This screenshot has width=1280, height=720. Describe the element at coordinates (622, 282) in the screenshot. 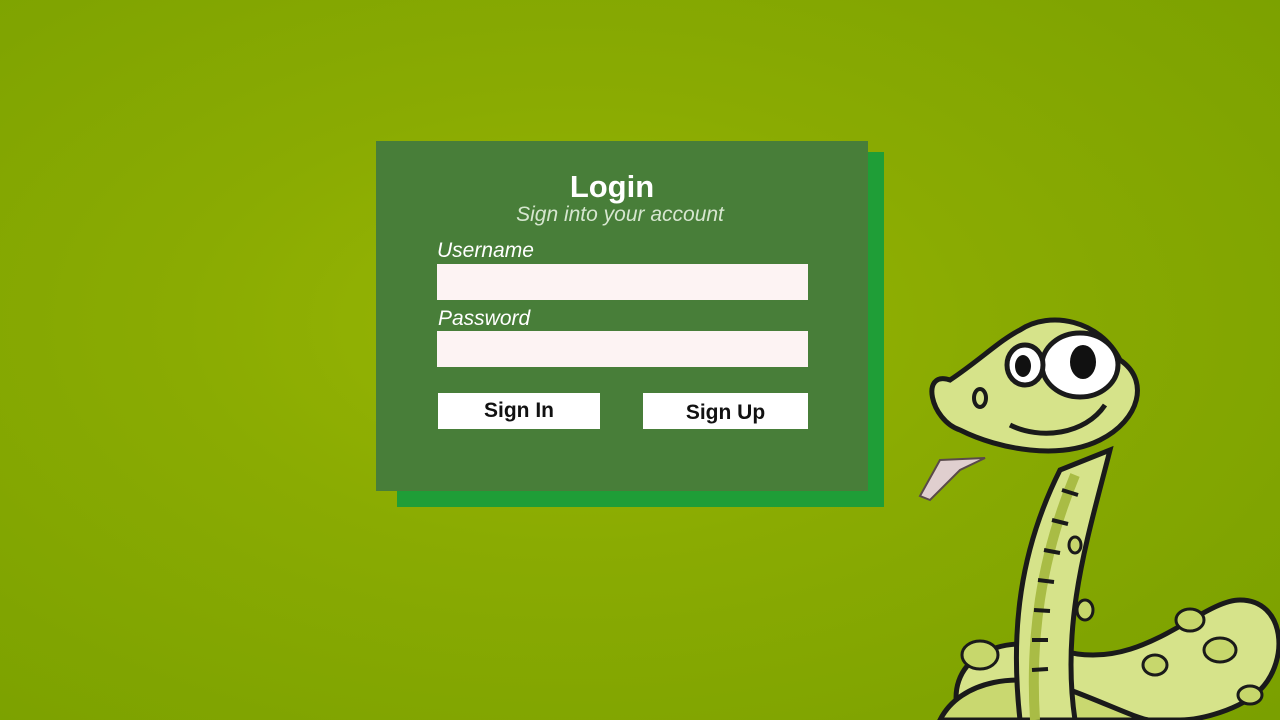

I see `username-input` at that location.